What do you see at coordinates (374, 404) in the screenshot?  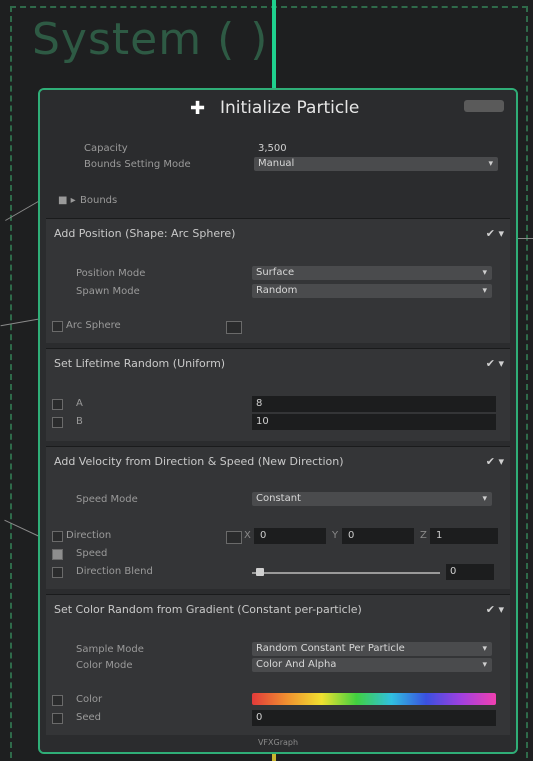 I see `lifetime-a-field: 8` at bounding box center [374, 404].